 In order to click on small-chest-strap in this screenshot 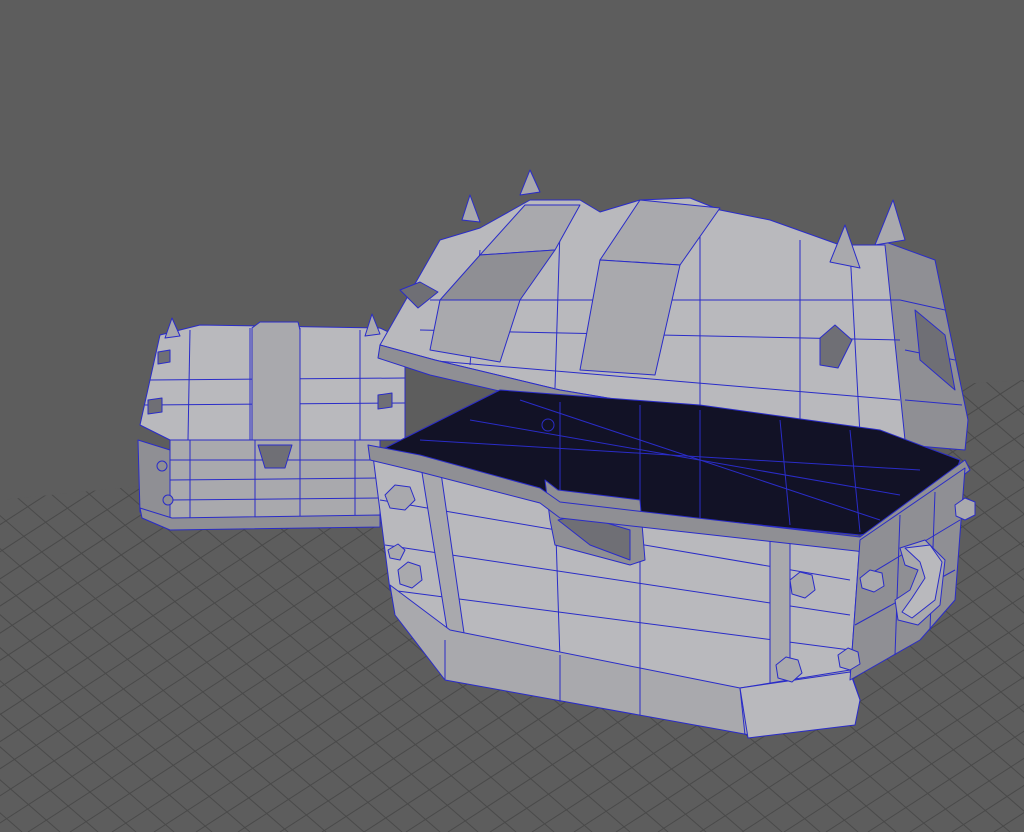, I will do `click(276, 381)`.